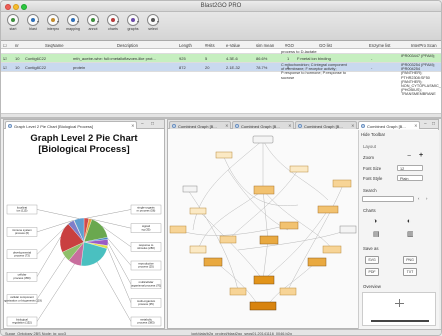 This screenshot has width=442, height=336. What do you see at coordinates (33, 26) in the screenshot?
I see `blast-button: blast ▾` at bounding box center [33, 26].